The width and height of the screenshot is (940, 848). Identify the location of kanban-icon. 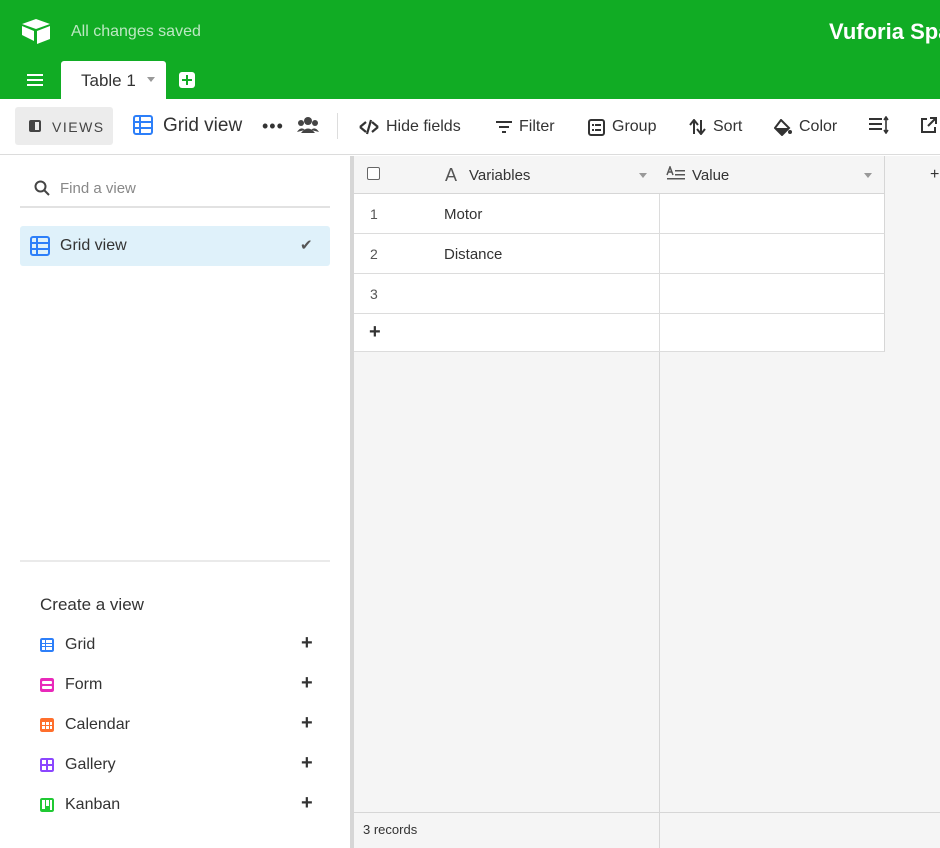
(47, 805).